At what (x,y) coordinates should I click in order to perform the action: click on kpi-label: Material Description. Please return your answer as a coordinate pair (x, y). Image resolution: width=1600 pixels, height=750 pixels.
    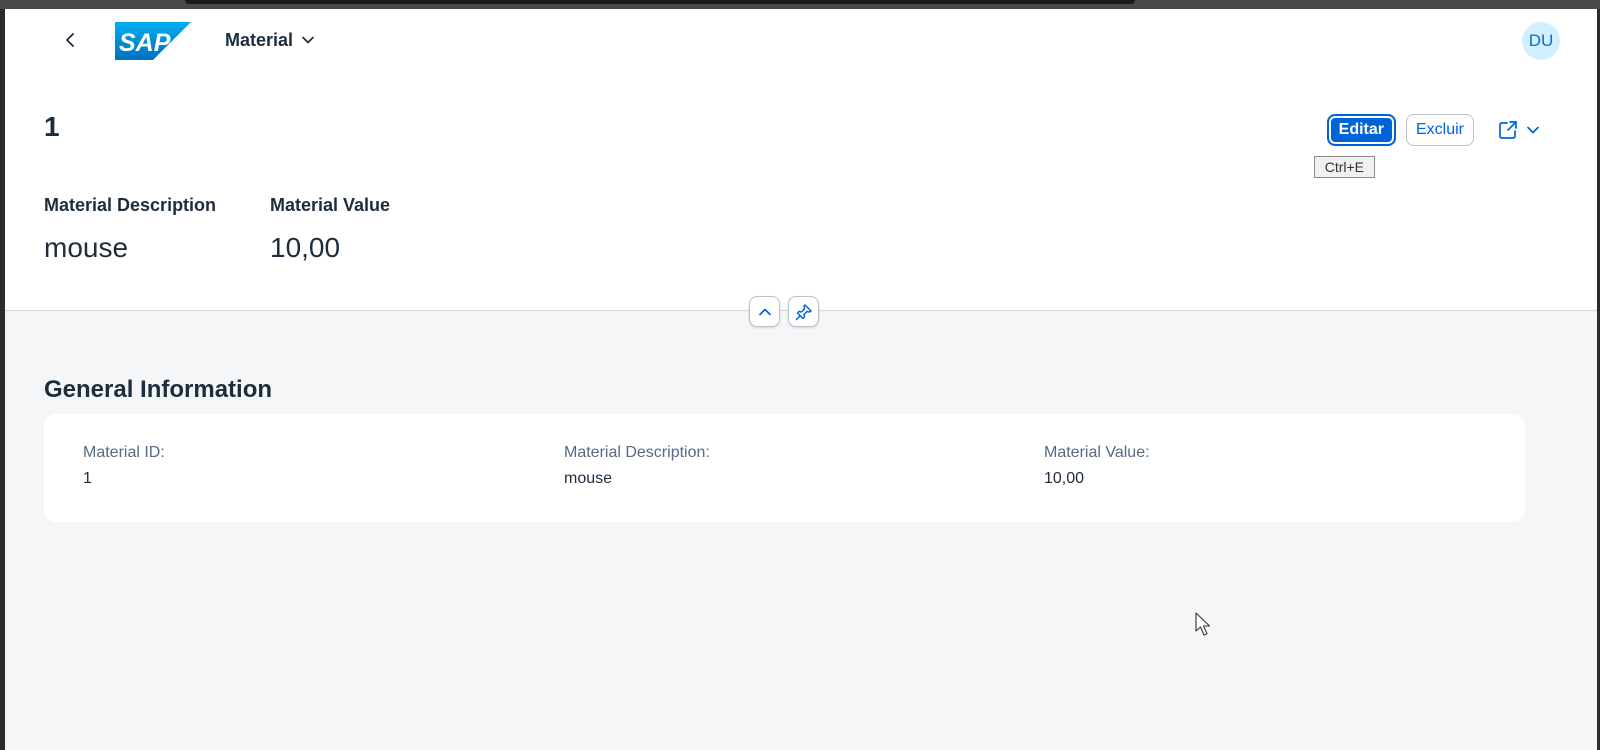
    Looking at the image, I should click on (130, 205).